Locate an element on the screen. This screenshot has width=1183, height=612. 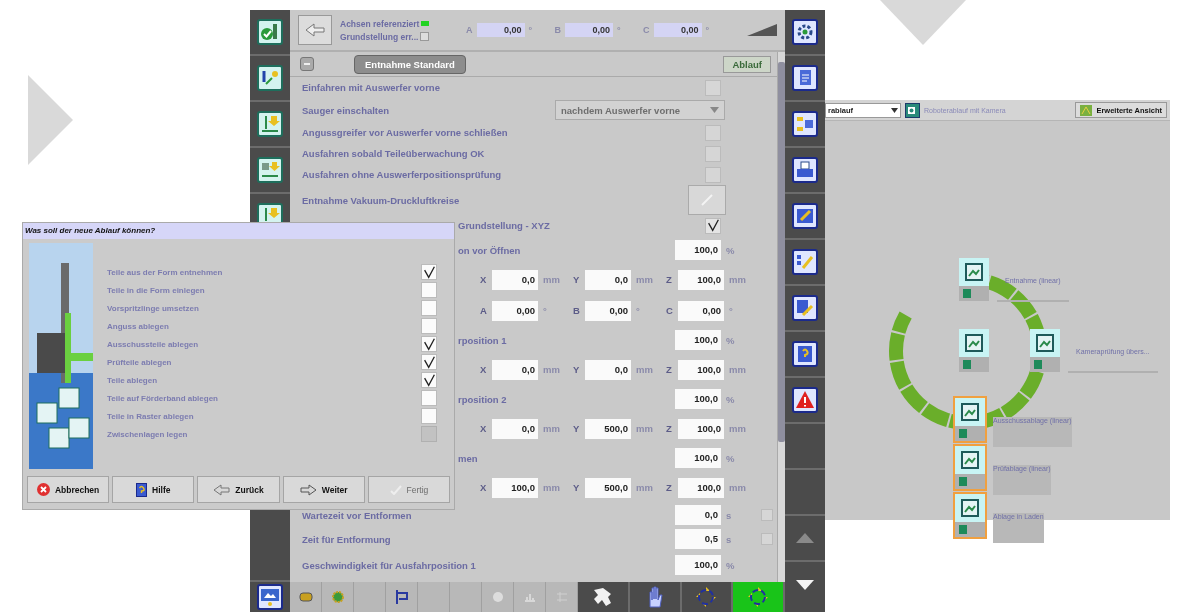
setting-label: Entnahme Vakuum-Druckluftkreise is located at coordinates (381, 200).